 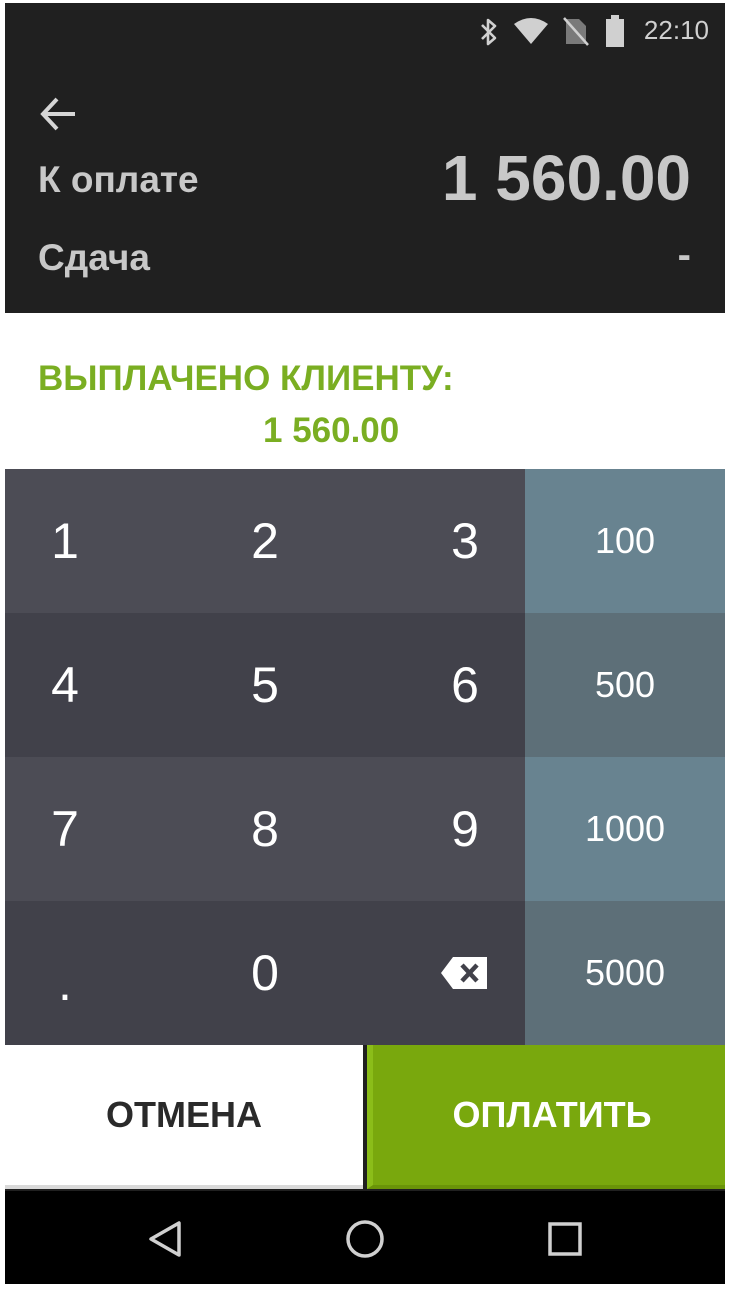 I want to click on nav-home-button, so click(x=365, y=1239).